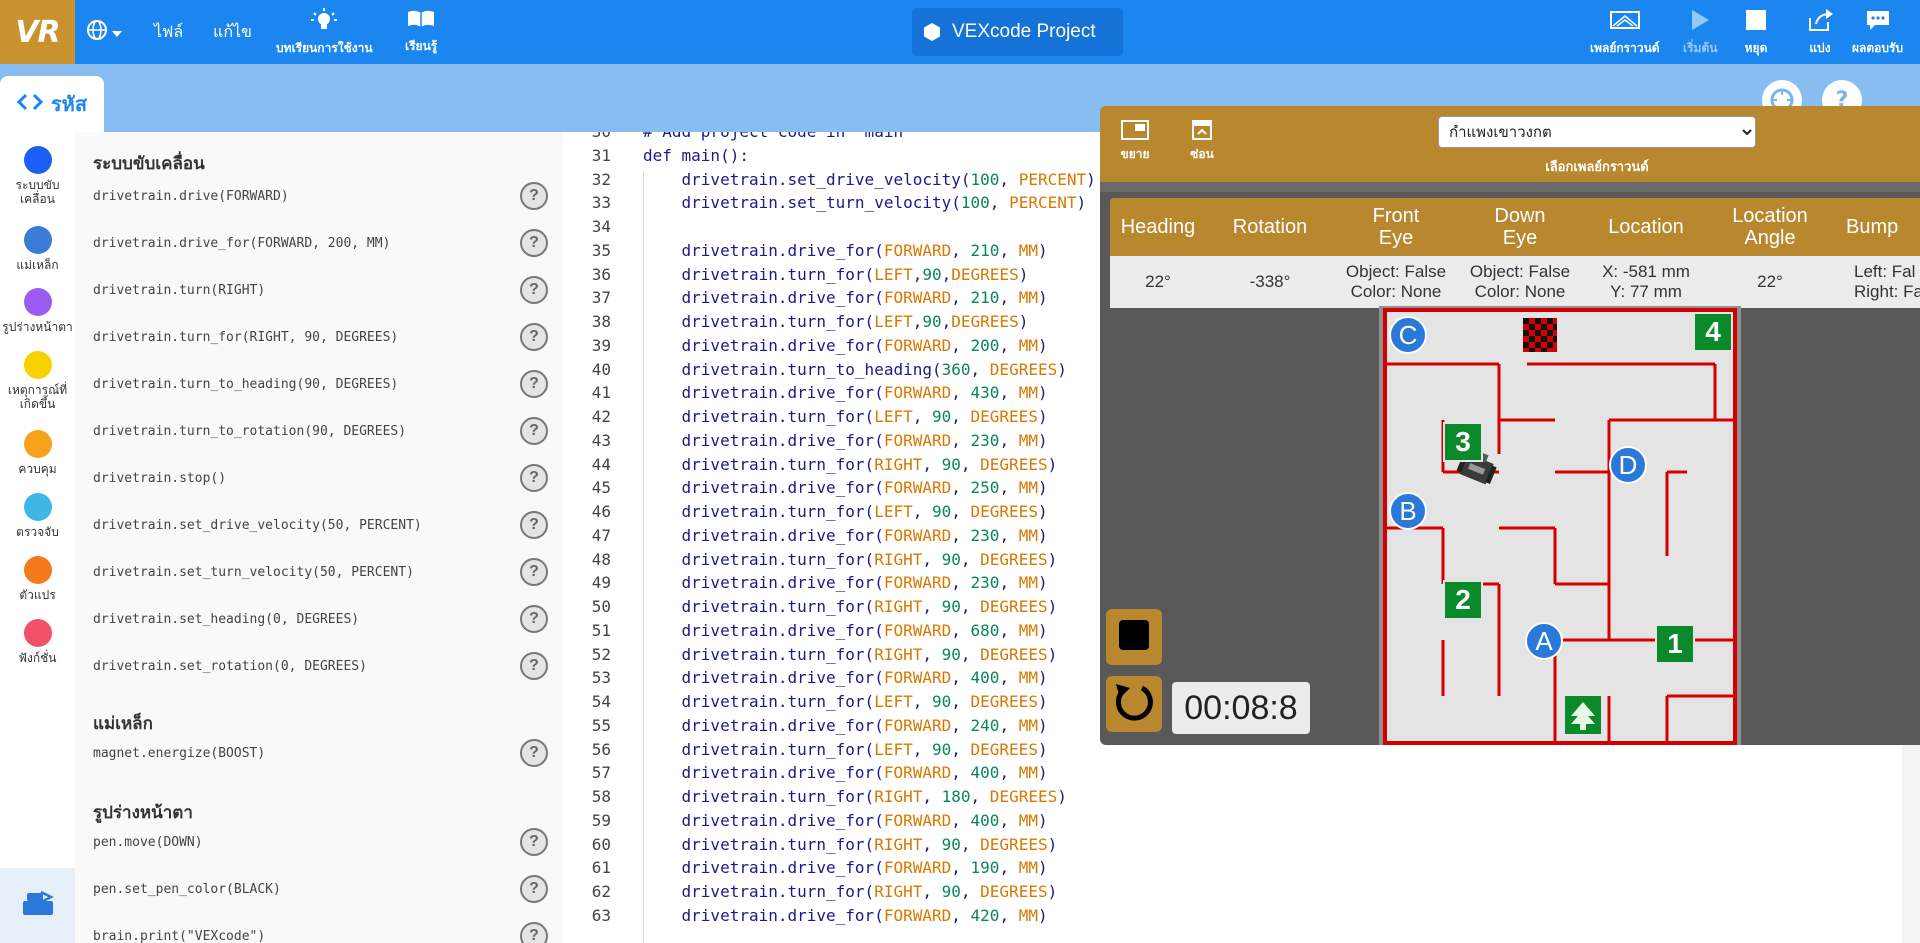 This screenshot has height=943, width=1920. Describe the element at coordinates (845, 630) in the screenshot. I see `code-line: drivetrain.drive_for(FORWARD, 680, MM)` at that location.